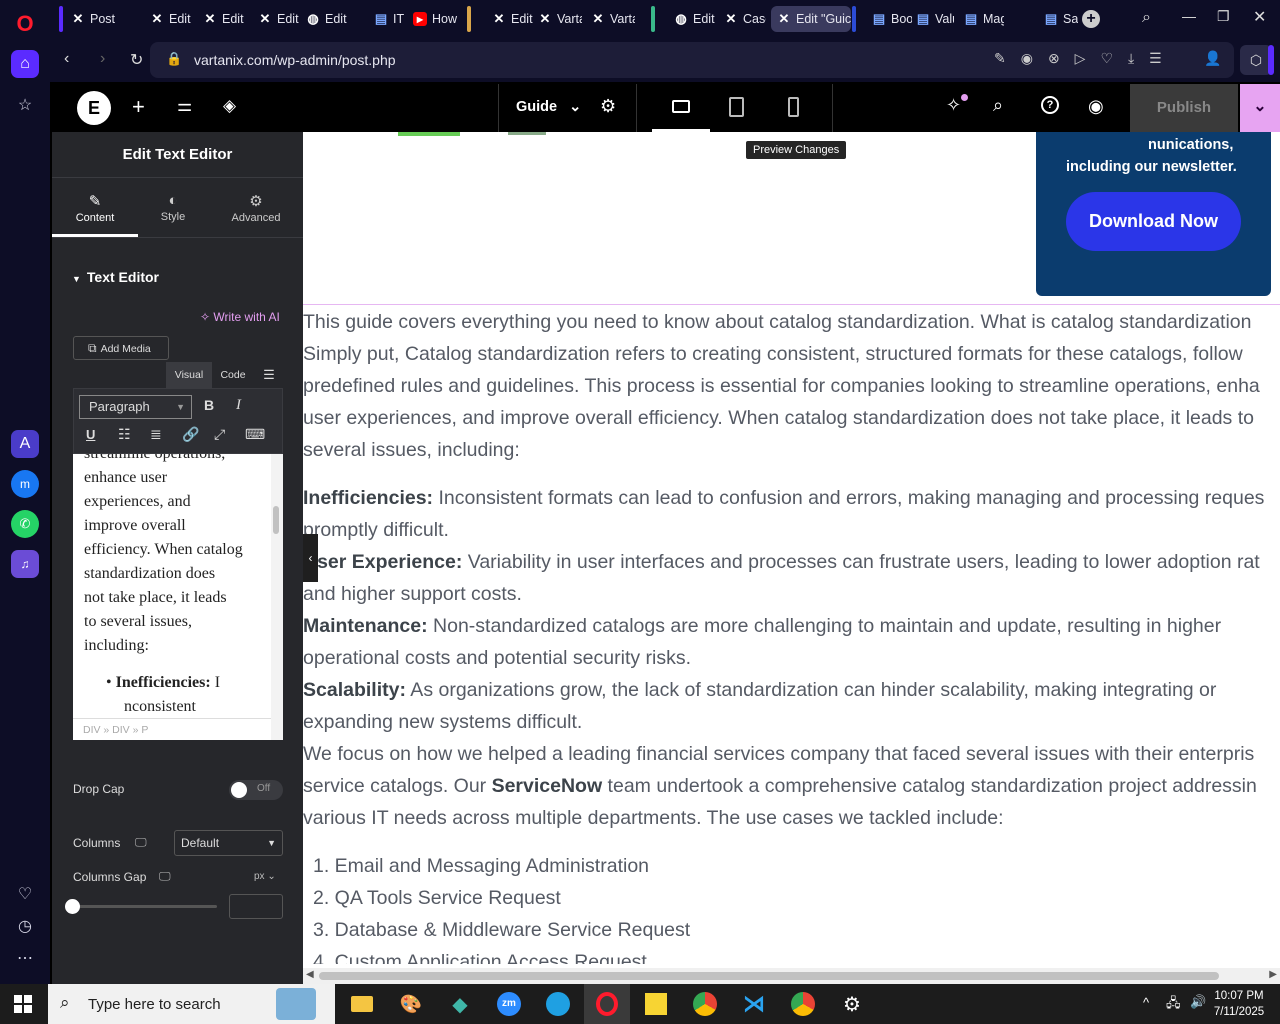  Describe the element at coordinates (1096, 106) in the screenshot. I see `preview-eye-icon: ◉` at that location.